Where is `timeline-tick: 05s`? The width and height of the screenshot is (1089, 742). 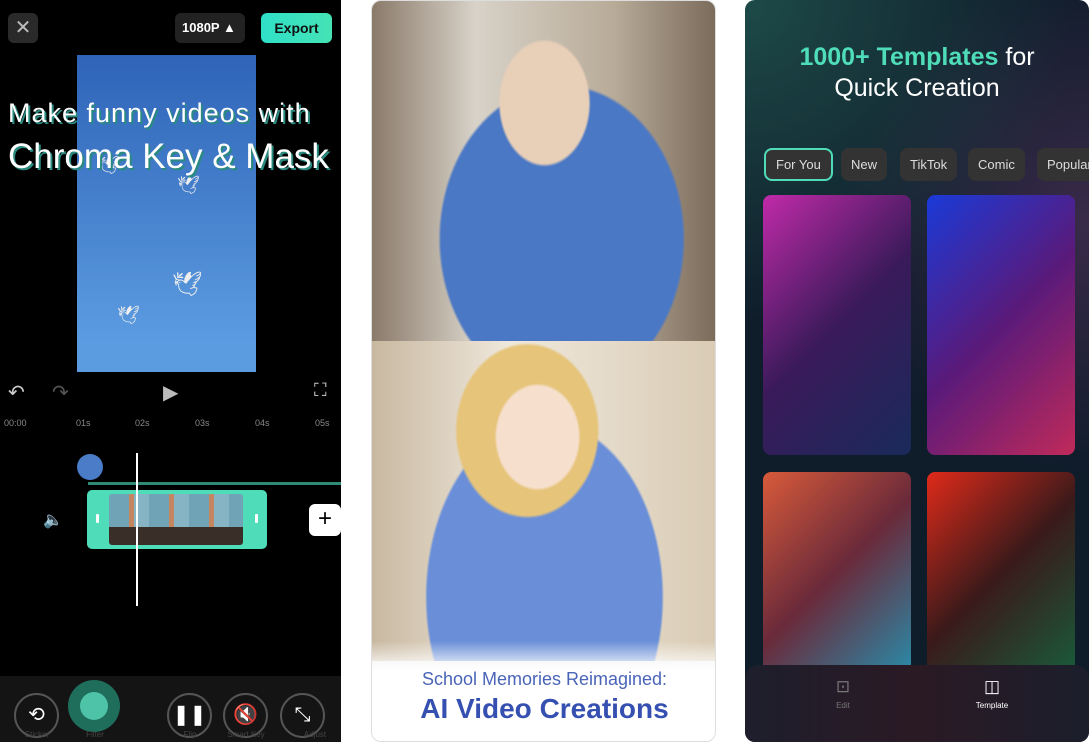
timeline-tick: 05s is located at coordinates (322, 423).